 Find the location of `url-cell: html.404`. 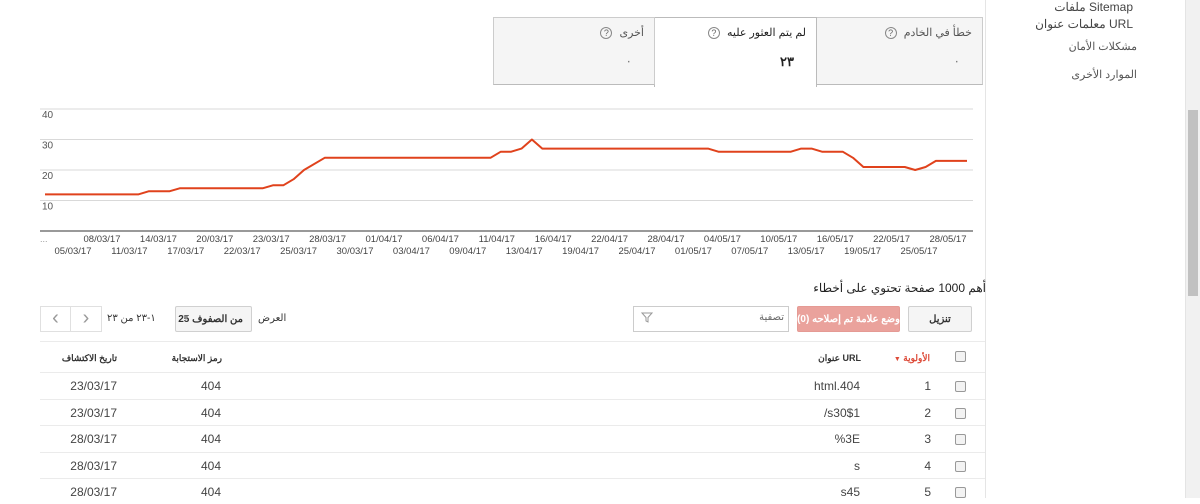

url-cell: html.404 is located at coordinates (837, 386).